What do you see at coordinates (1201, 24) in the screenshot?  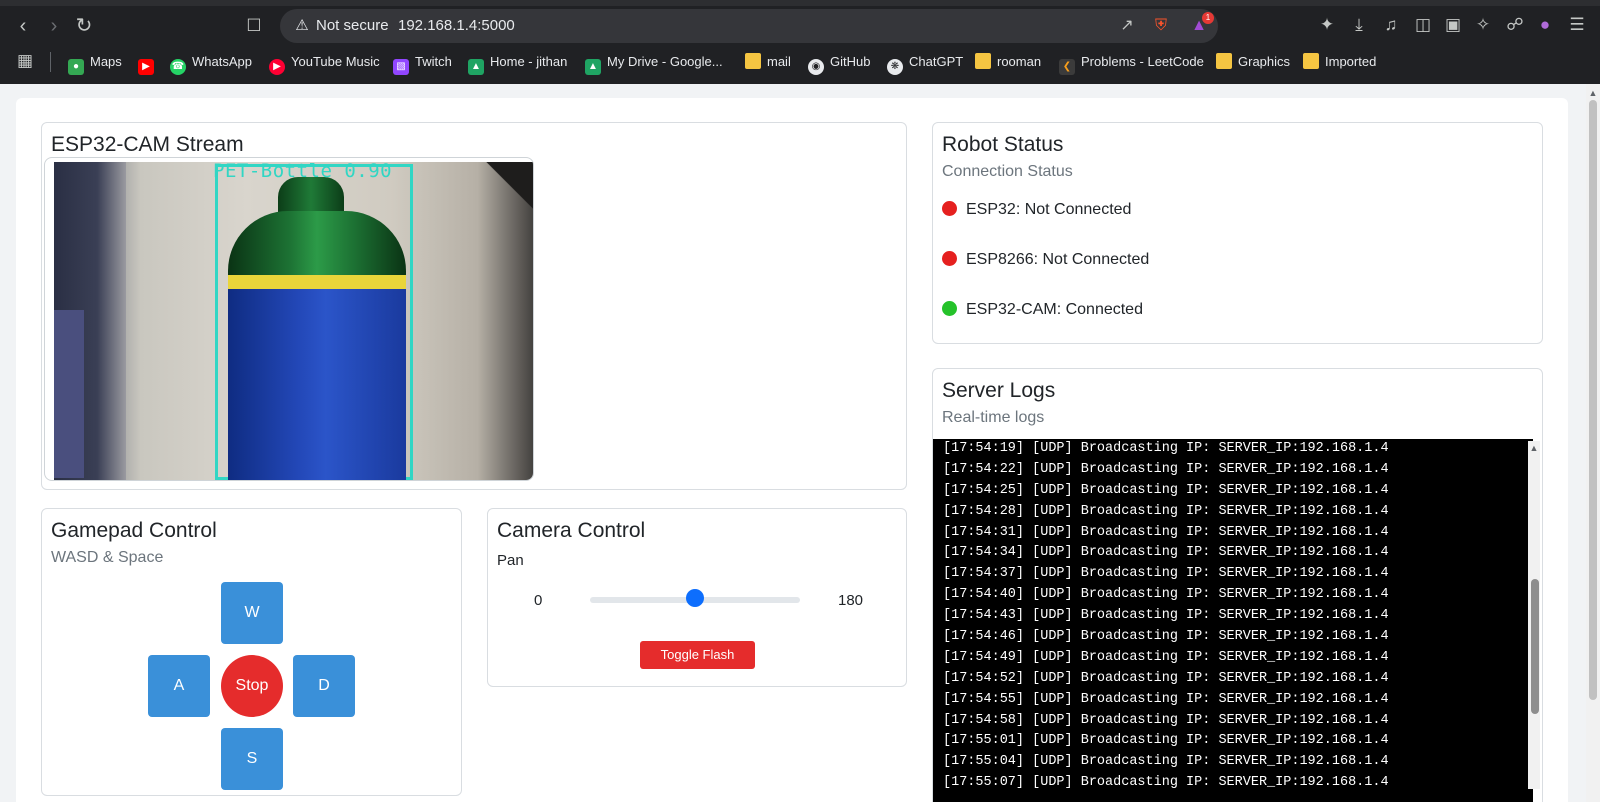 I see `brave-rewards-icon: ▲ 1` at bounding box center [1201, 24].